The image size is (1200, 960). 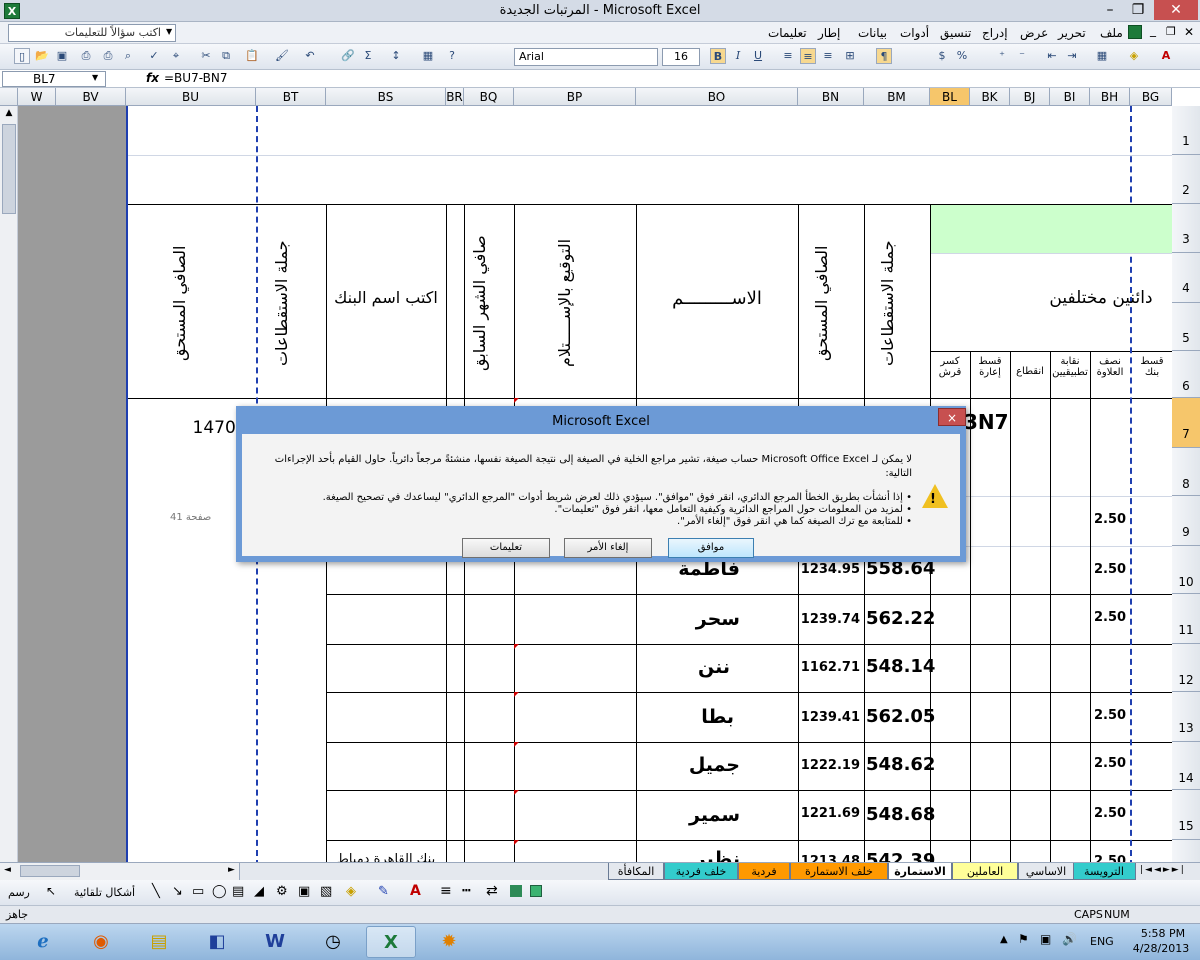 What do you see at coordinates (830, 765) in the screenshot?
I see `cell-bn14: 1222.19` at bounding box center [830, 765].